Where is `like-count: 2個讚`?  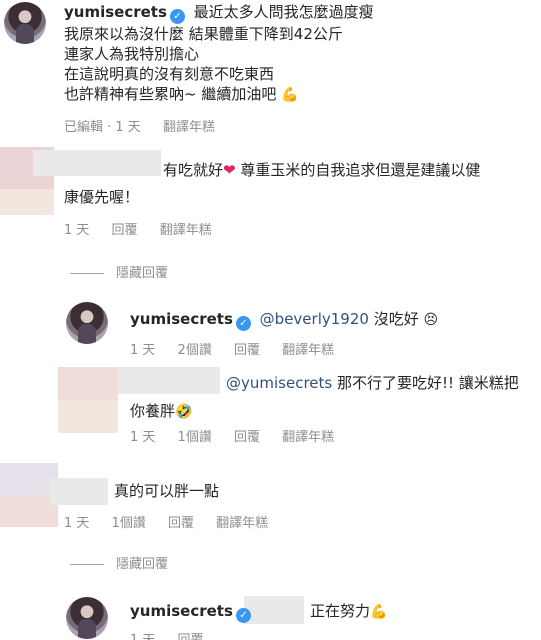 like-count: 2個讚 is located at coordinates (195, 350).